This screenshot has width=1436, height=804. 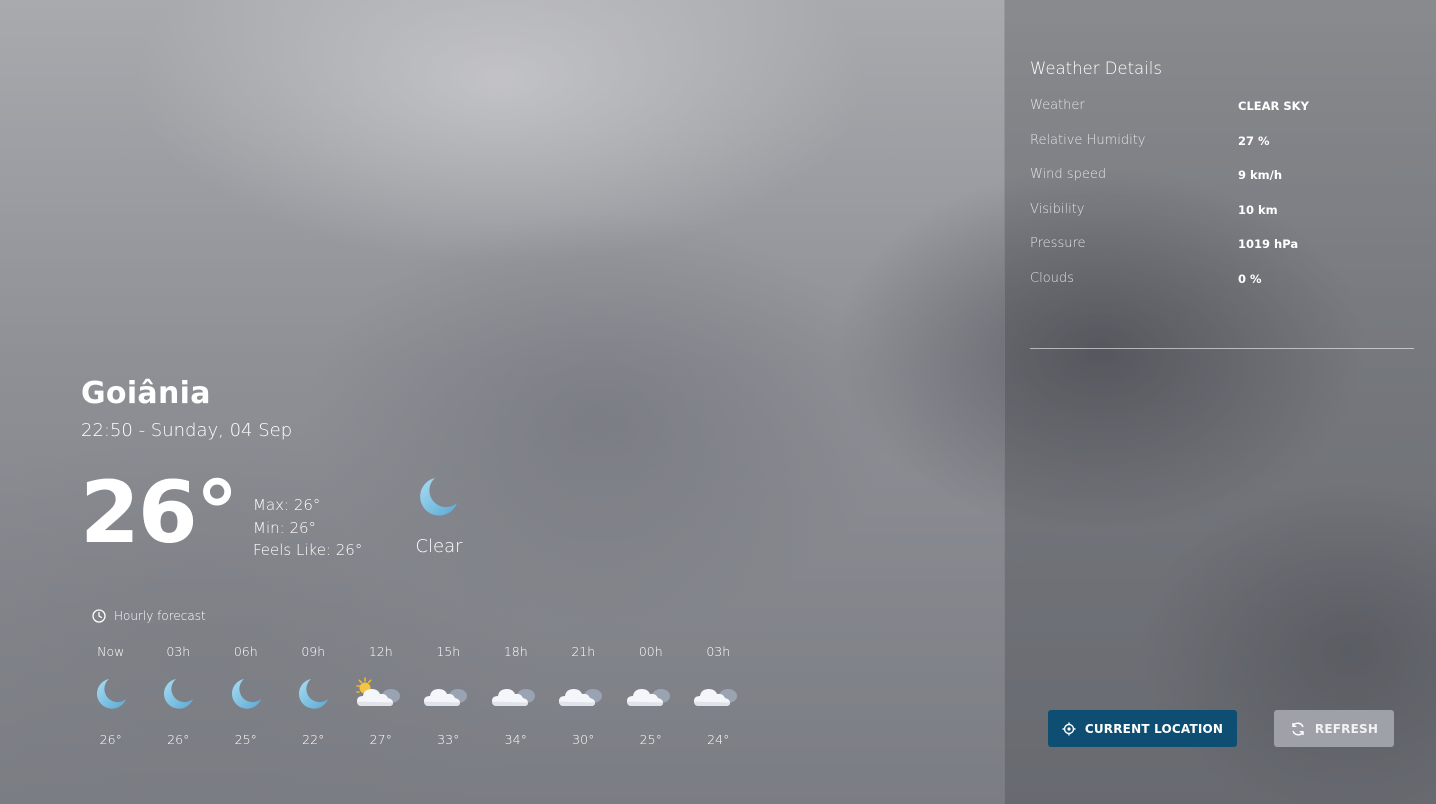 I want to click on detail-row: Clouds 0 %, so click(x=1220, y=281).